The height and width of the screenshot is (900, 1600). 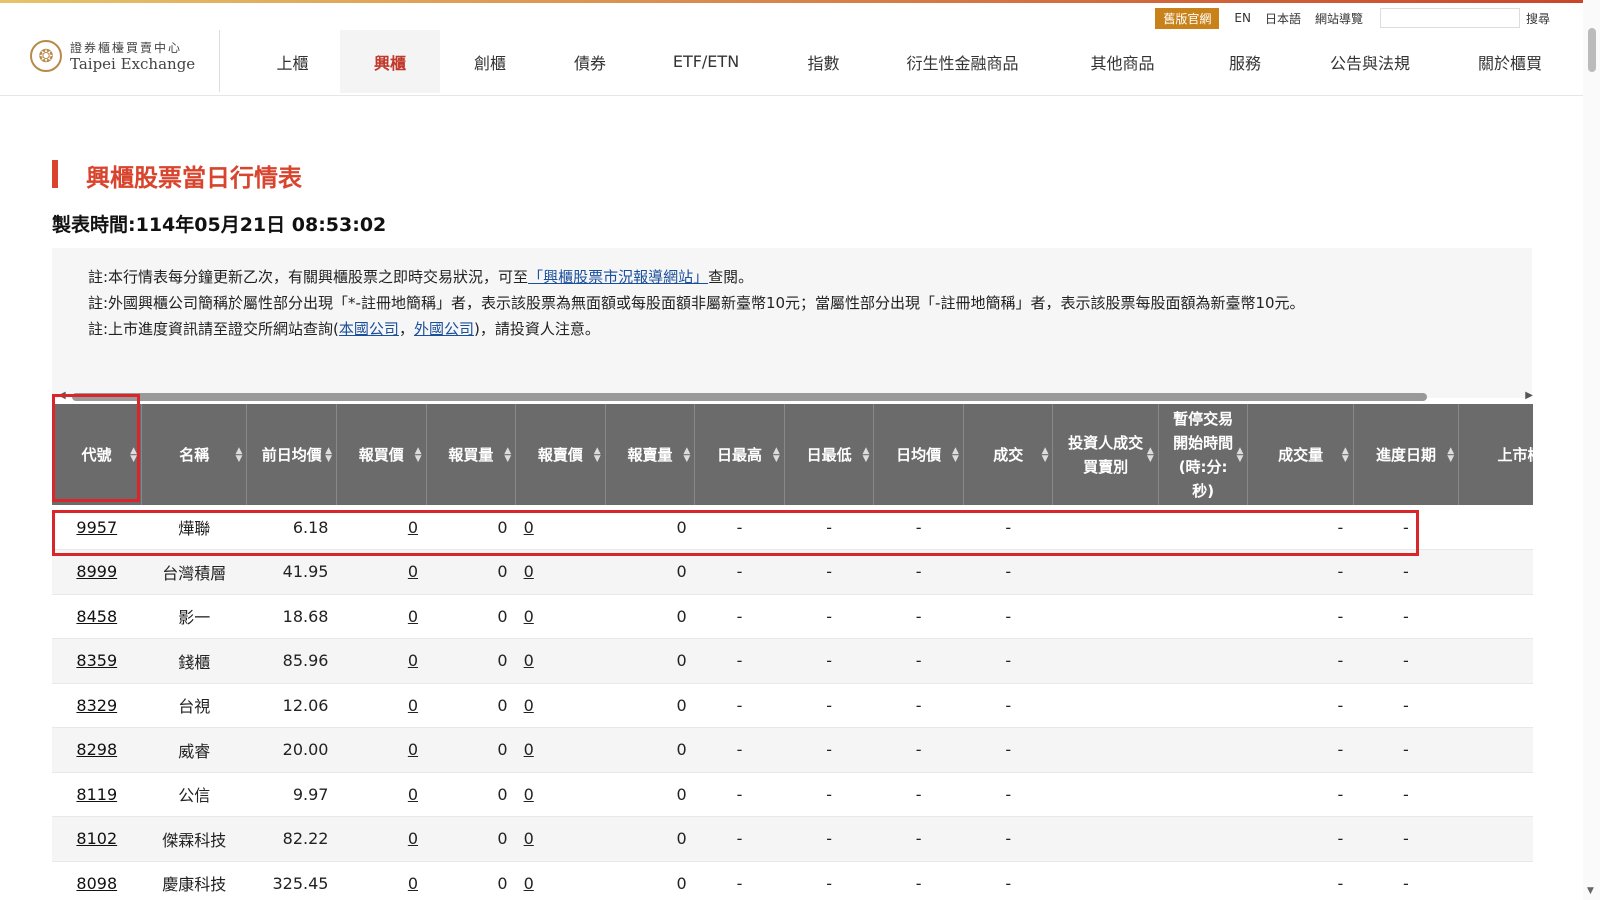 I want to click on col-header-bid-price: 報買價 ▲ ▼, so click(x=381, y=454).